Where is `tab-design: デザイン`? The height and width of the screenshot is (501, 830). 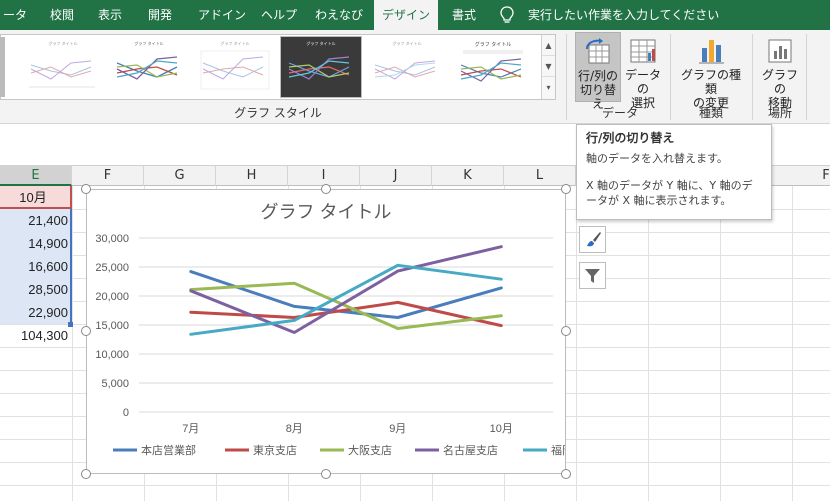 tab-design: デザイン is located at coordinates (406, 15).